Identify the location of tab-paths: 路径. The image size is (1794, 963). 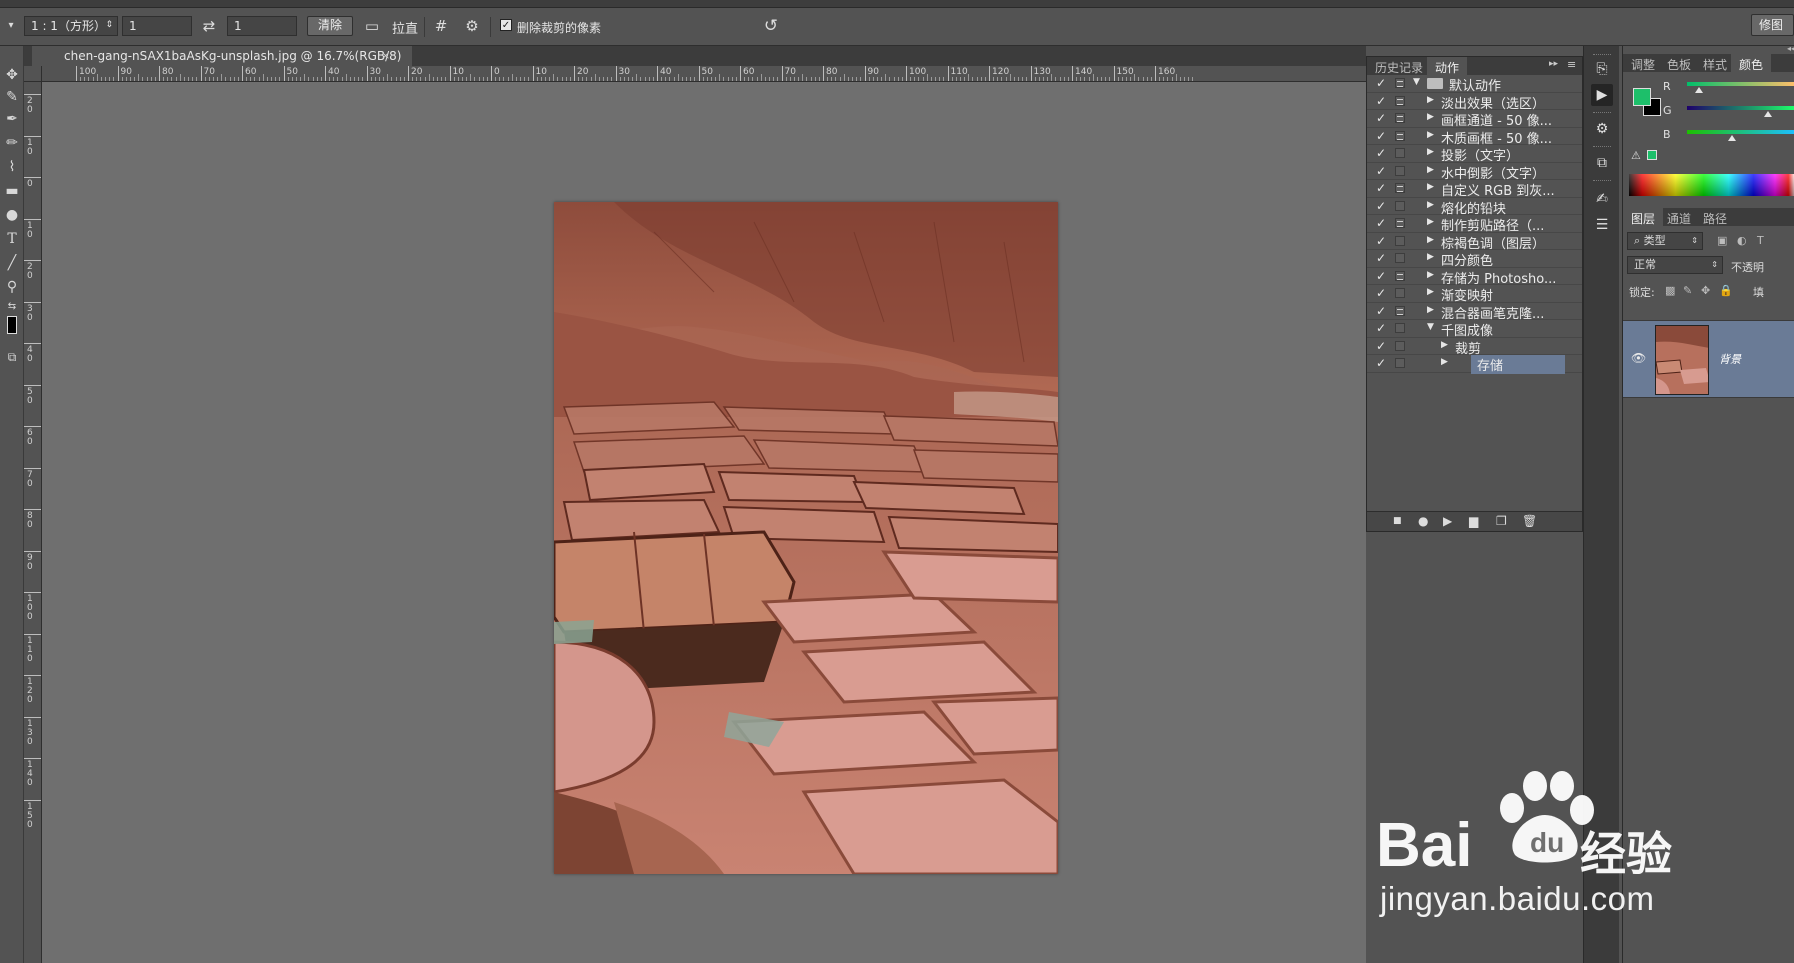
(1715, 217).